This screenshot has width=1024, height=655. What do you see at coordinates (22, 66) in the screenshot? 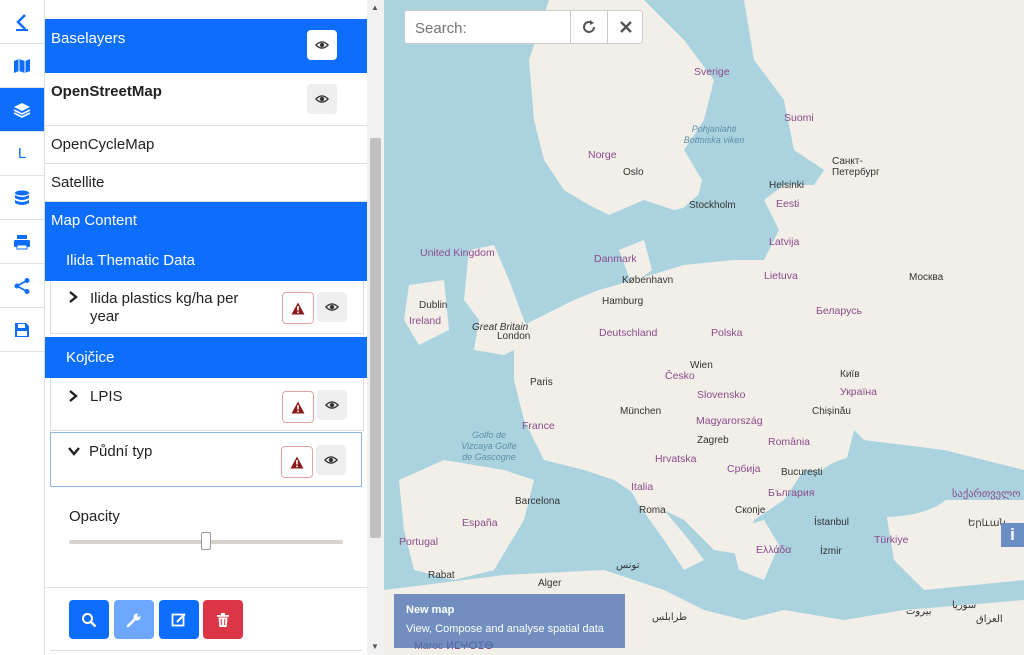
I see `map-button` at bounding box center [22, 66].